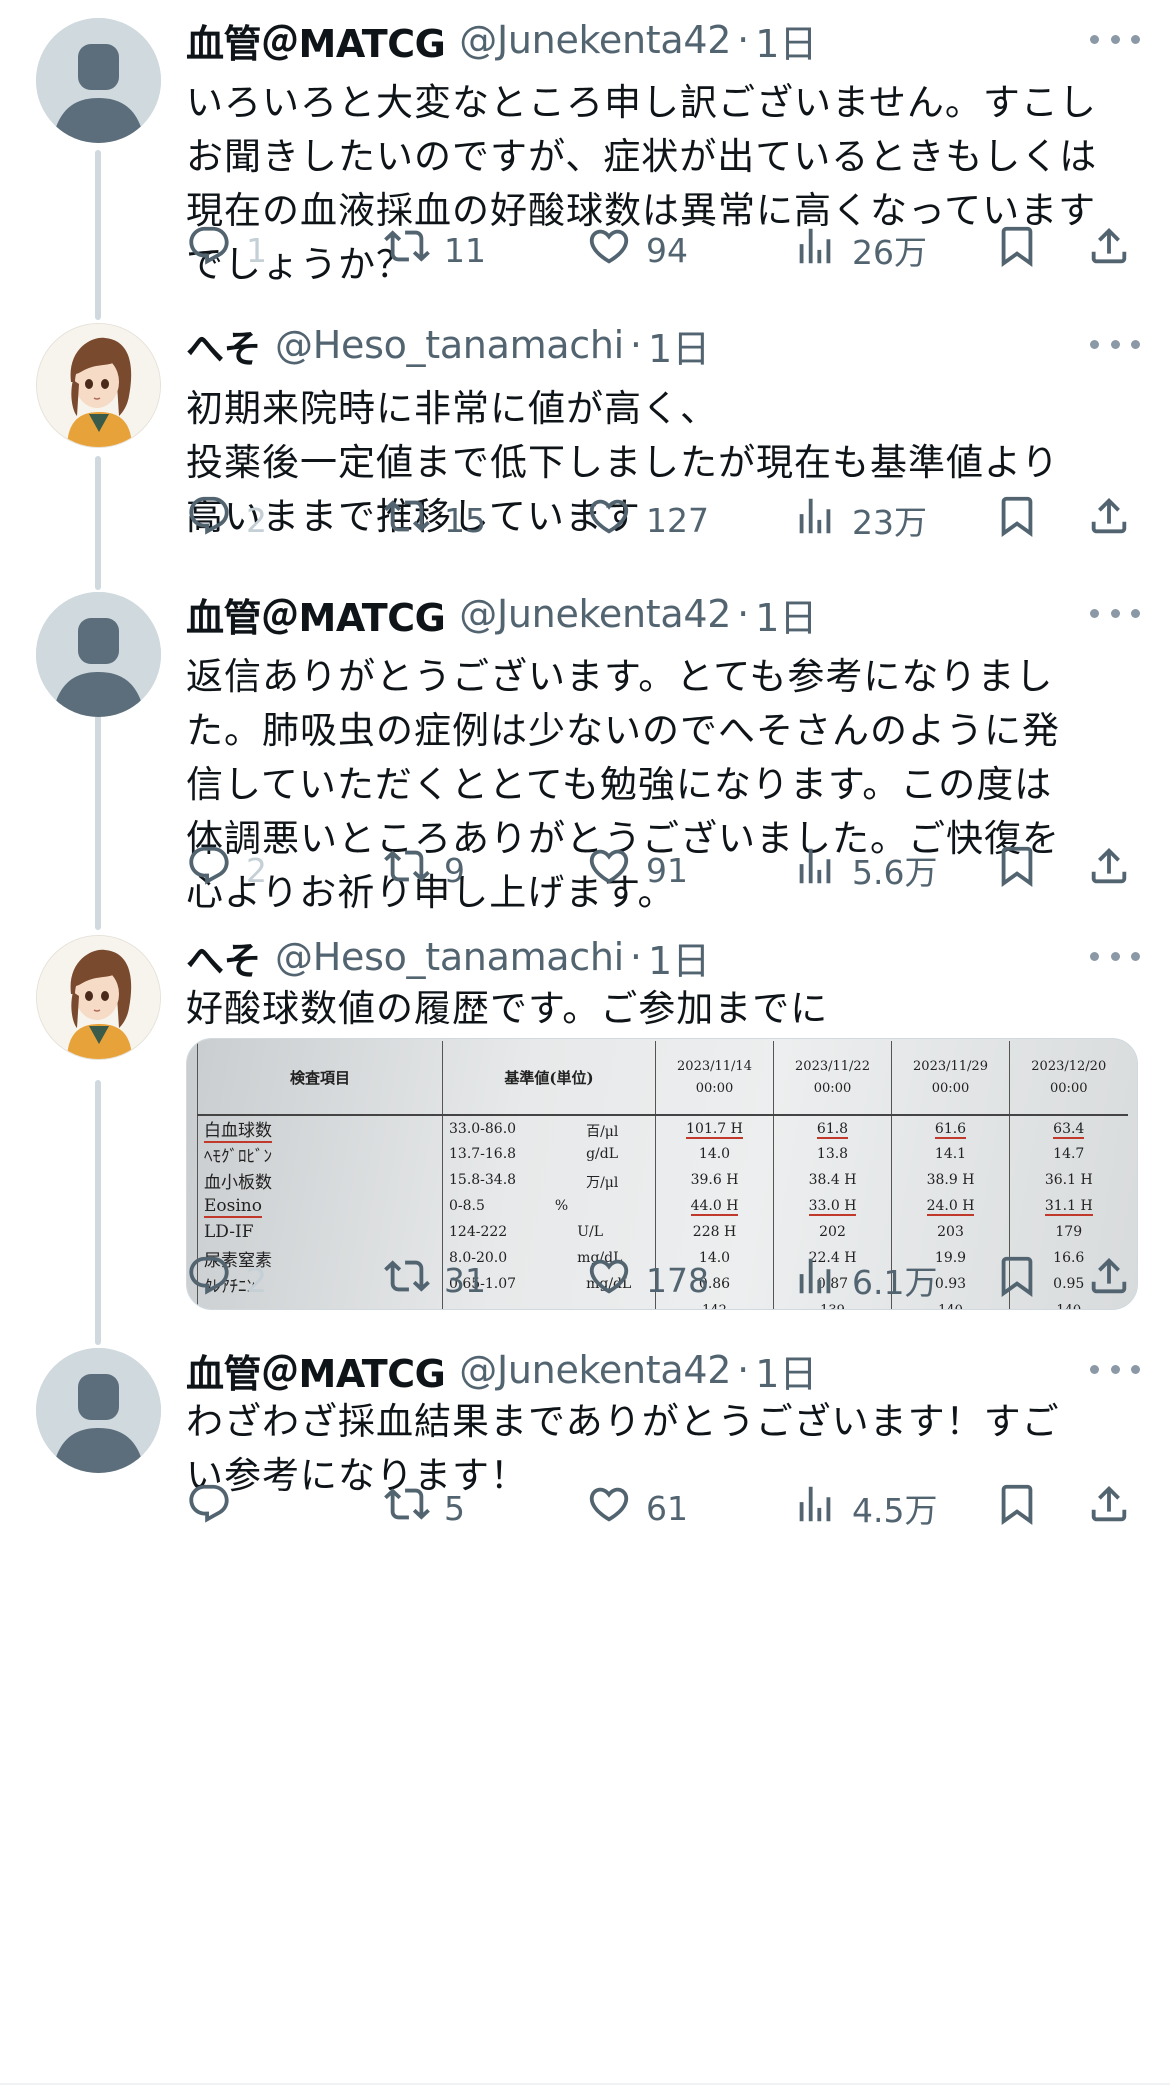  Describe the element at coordinates (864, 1280) in the screenshot. I see `views-button: 6.1万` at that location.